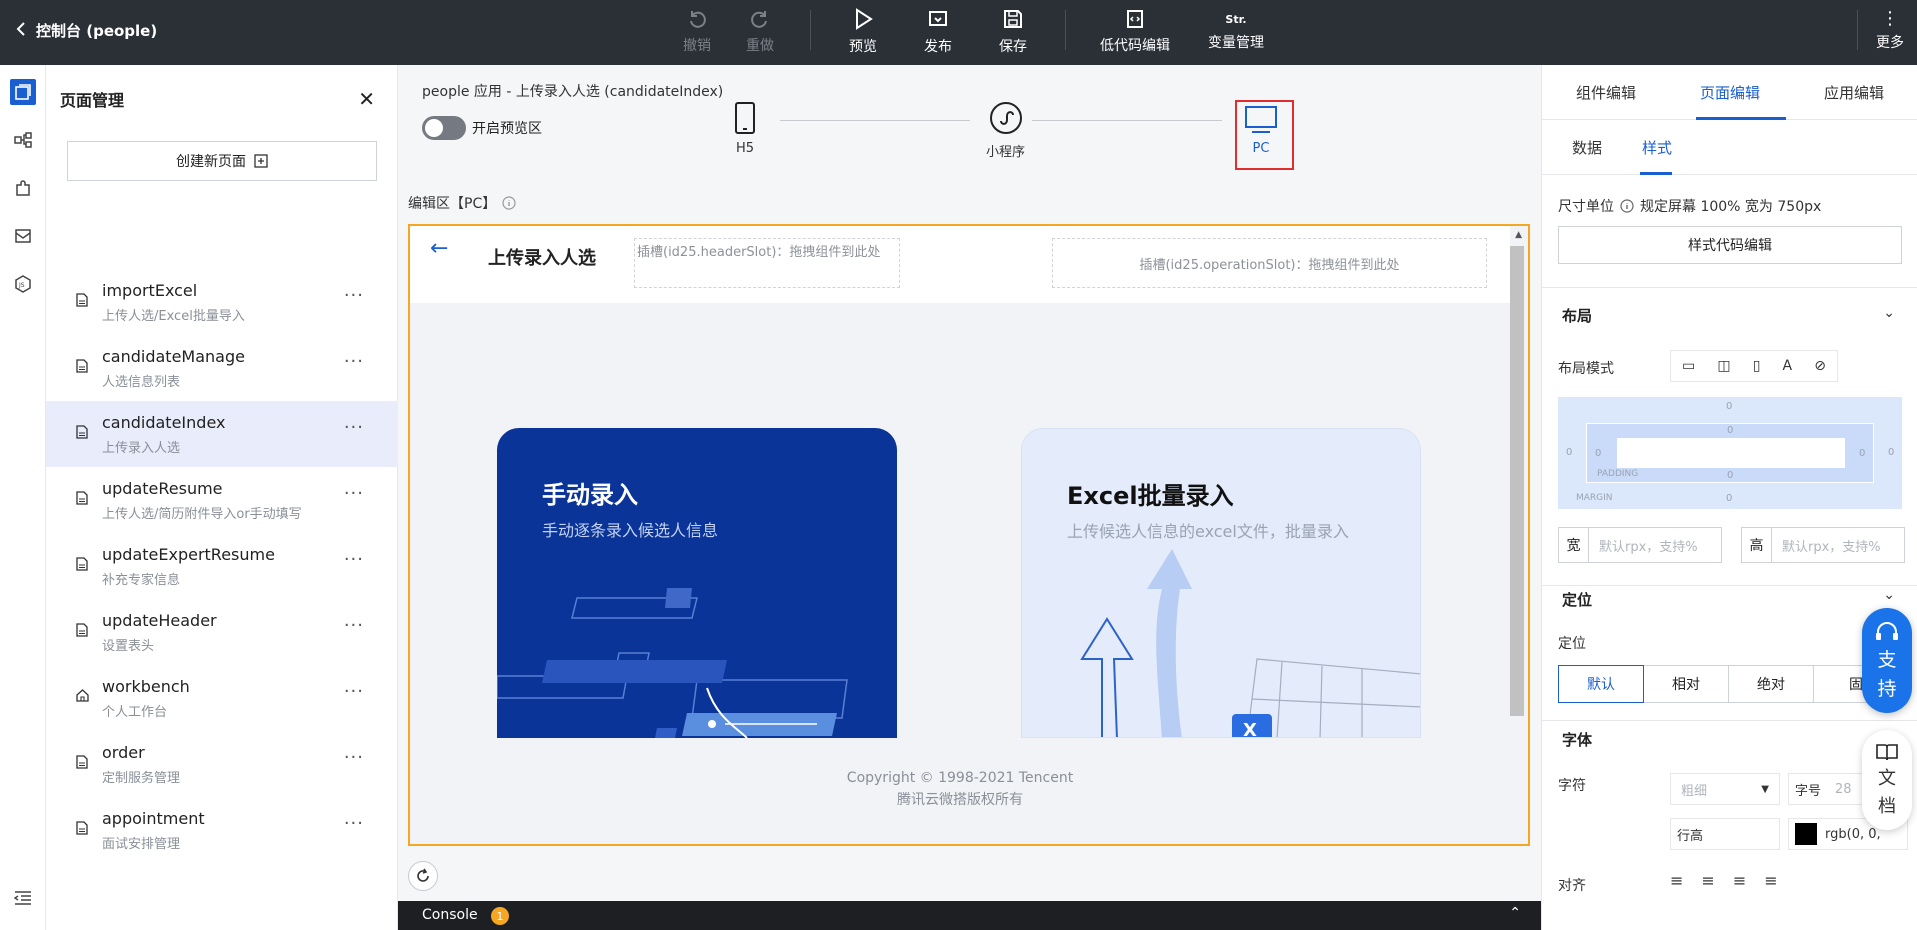  What do you see at coordinates (86, 30) in the screenshot?
I see `back-to-console: 控制台 (people)` at bounding box center [86, 30].